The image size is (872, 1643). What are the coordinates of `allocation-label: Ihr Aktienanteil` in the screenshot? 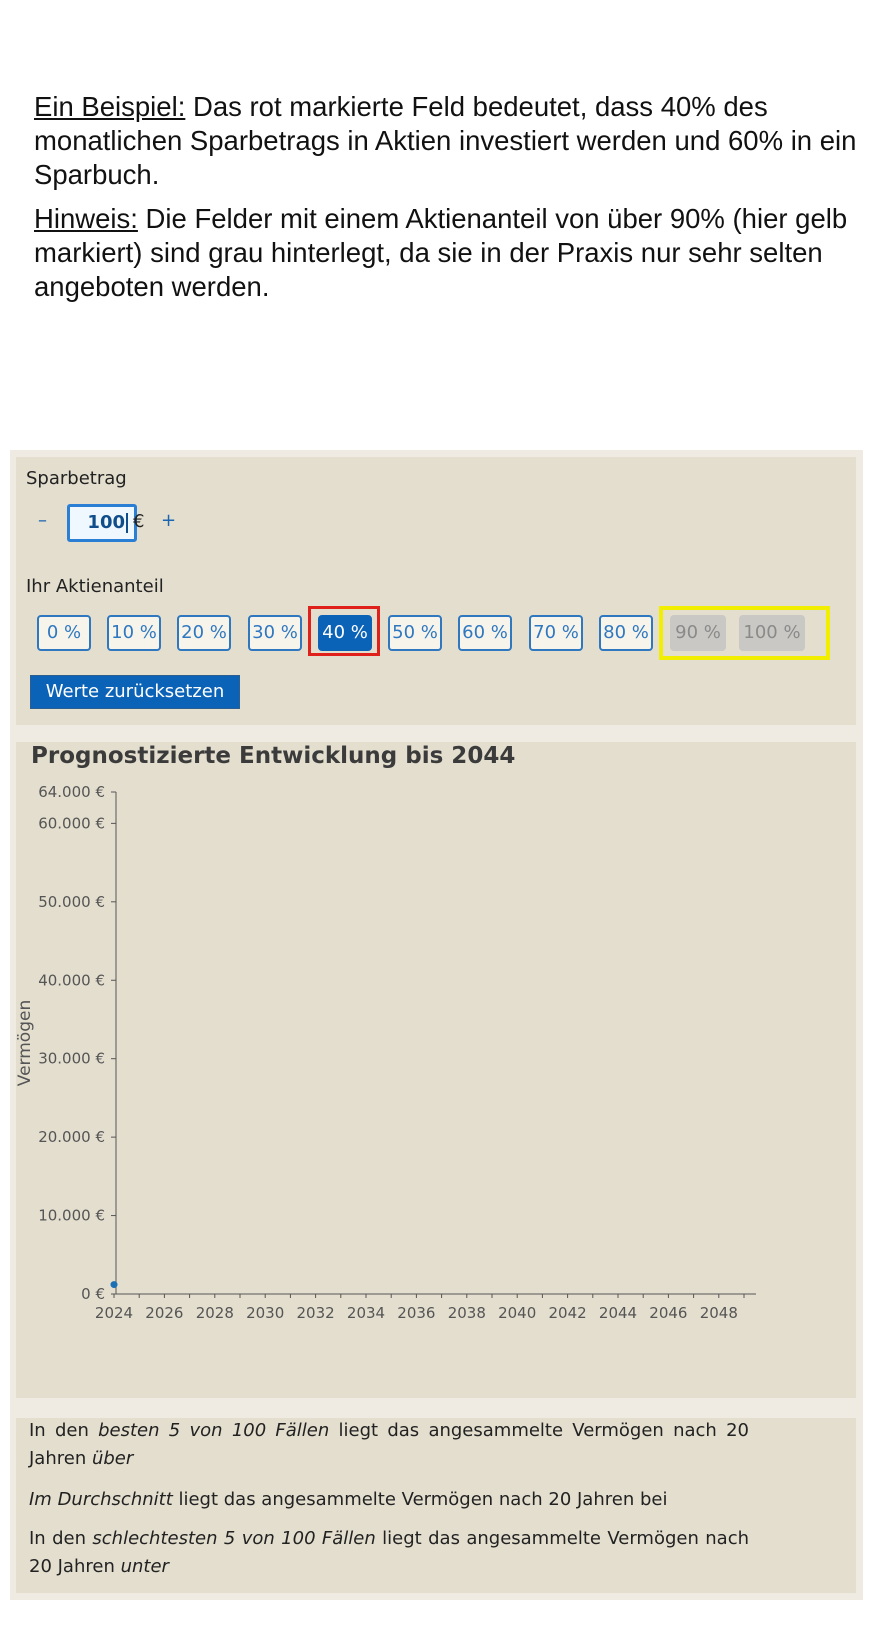 It's located at (95, 586).